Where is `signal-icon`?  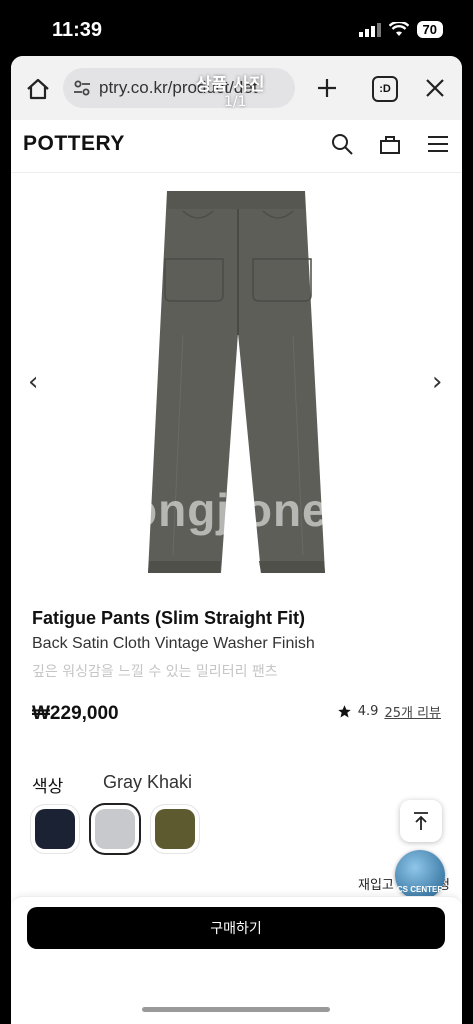
signal-icon is located at coordinates (369, 29).